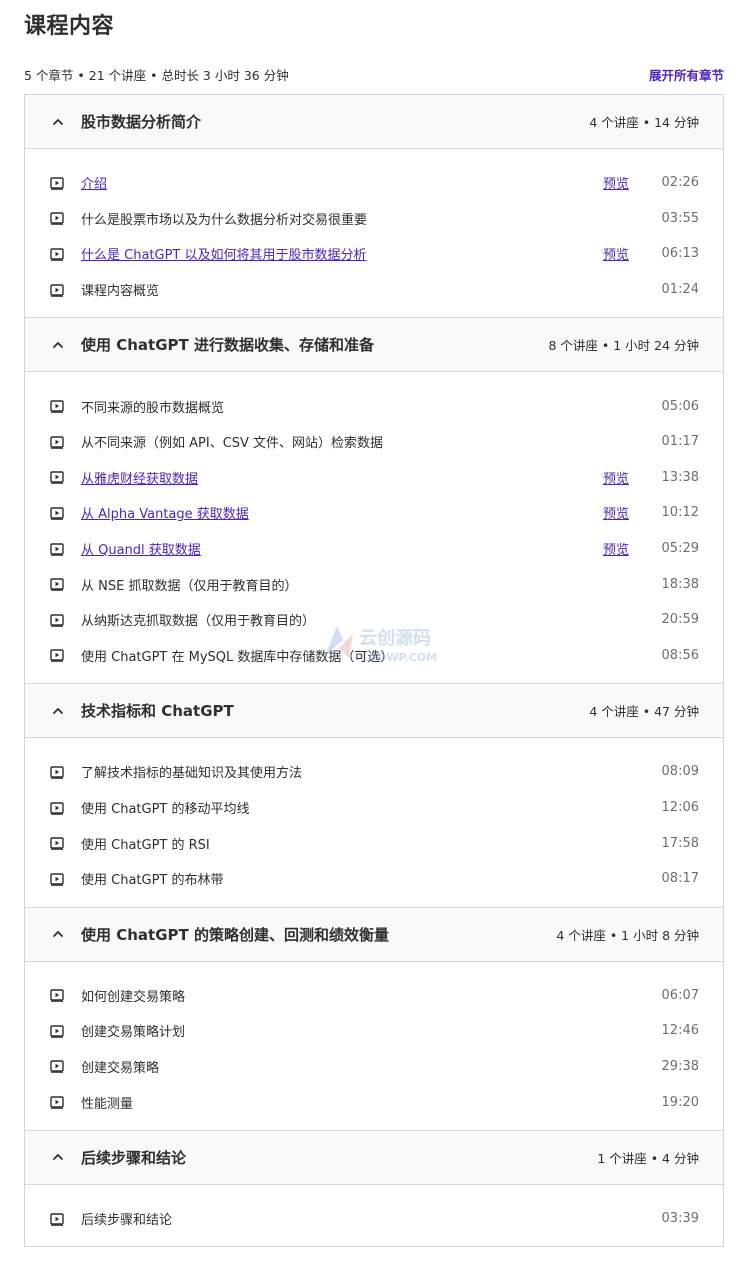 Image resolution: width=749 pixels, height=1280 pixels. What do you see at coordinates (680, 549) in the screenshot?
I see `lecture-duration: 05:29` at bounding box center [680, 549].